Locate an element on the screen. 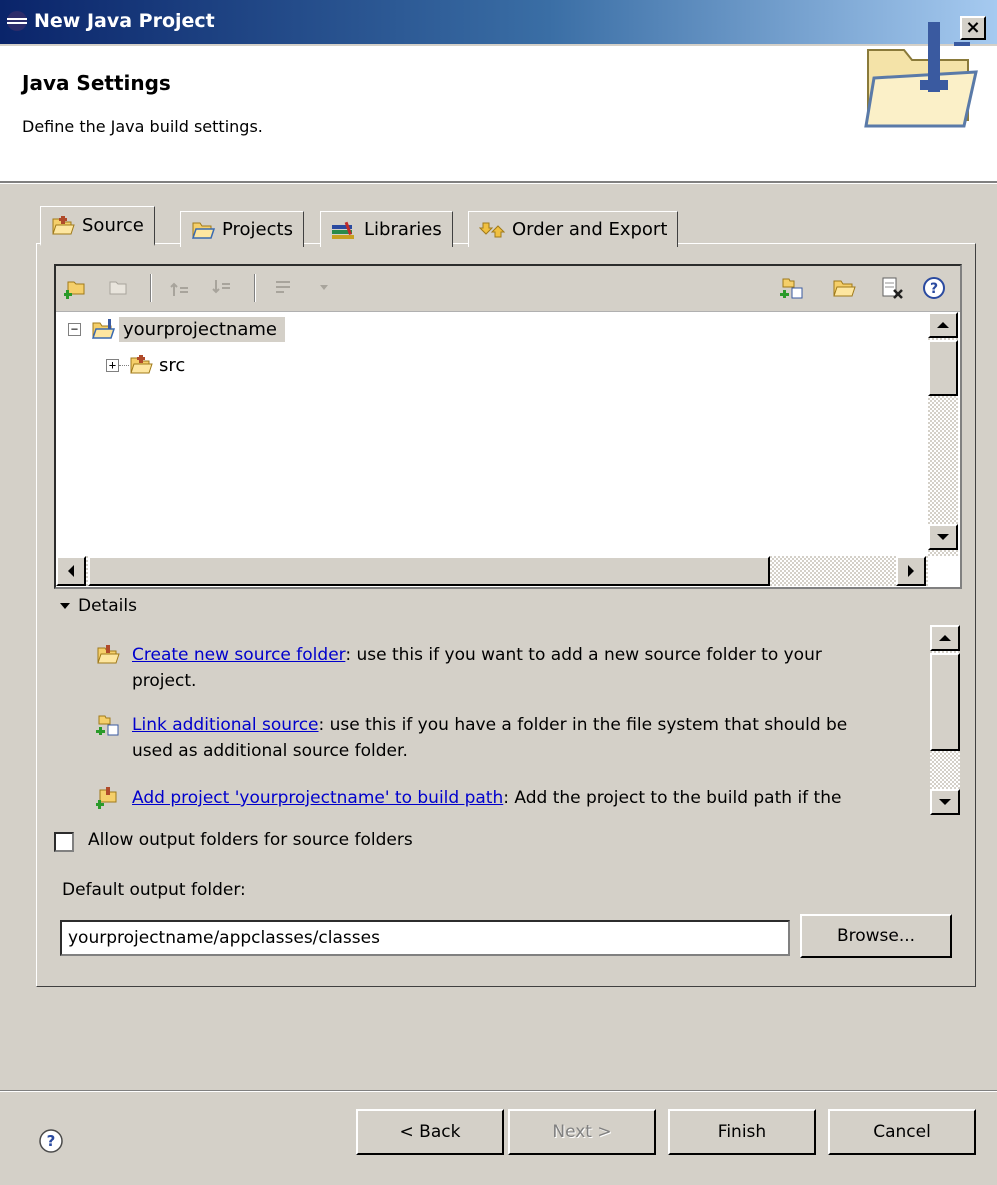 The image size is (997, 1185). move-up-icon is located at coordinates (179, 289).